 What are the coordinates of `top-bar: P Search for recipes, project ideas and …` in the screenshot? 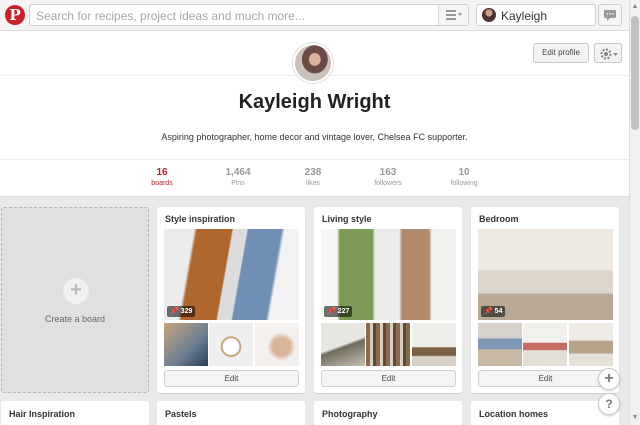 It's located at (314, 15).